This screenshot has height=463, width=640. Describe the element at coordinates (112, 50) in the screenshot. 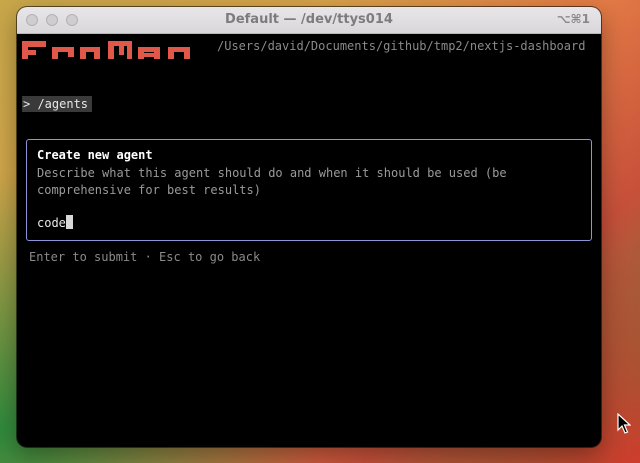

I see `pixel-wordmark-logo` at that location.